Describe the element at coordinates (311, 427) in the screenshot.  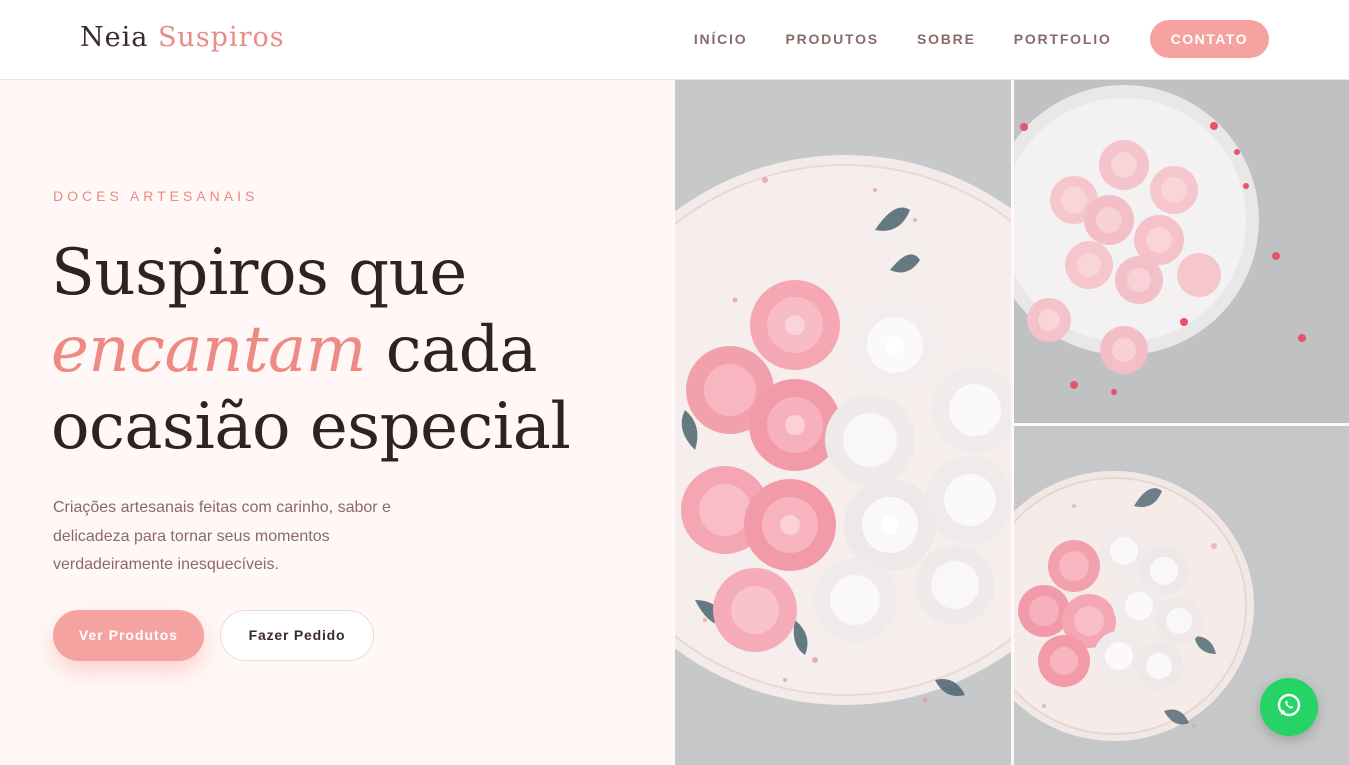
I see `headline-line-3: ocasião especial` at that location.